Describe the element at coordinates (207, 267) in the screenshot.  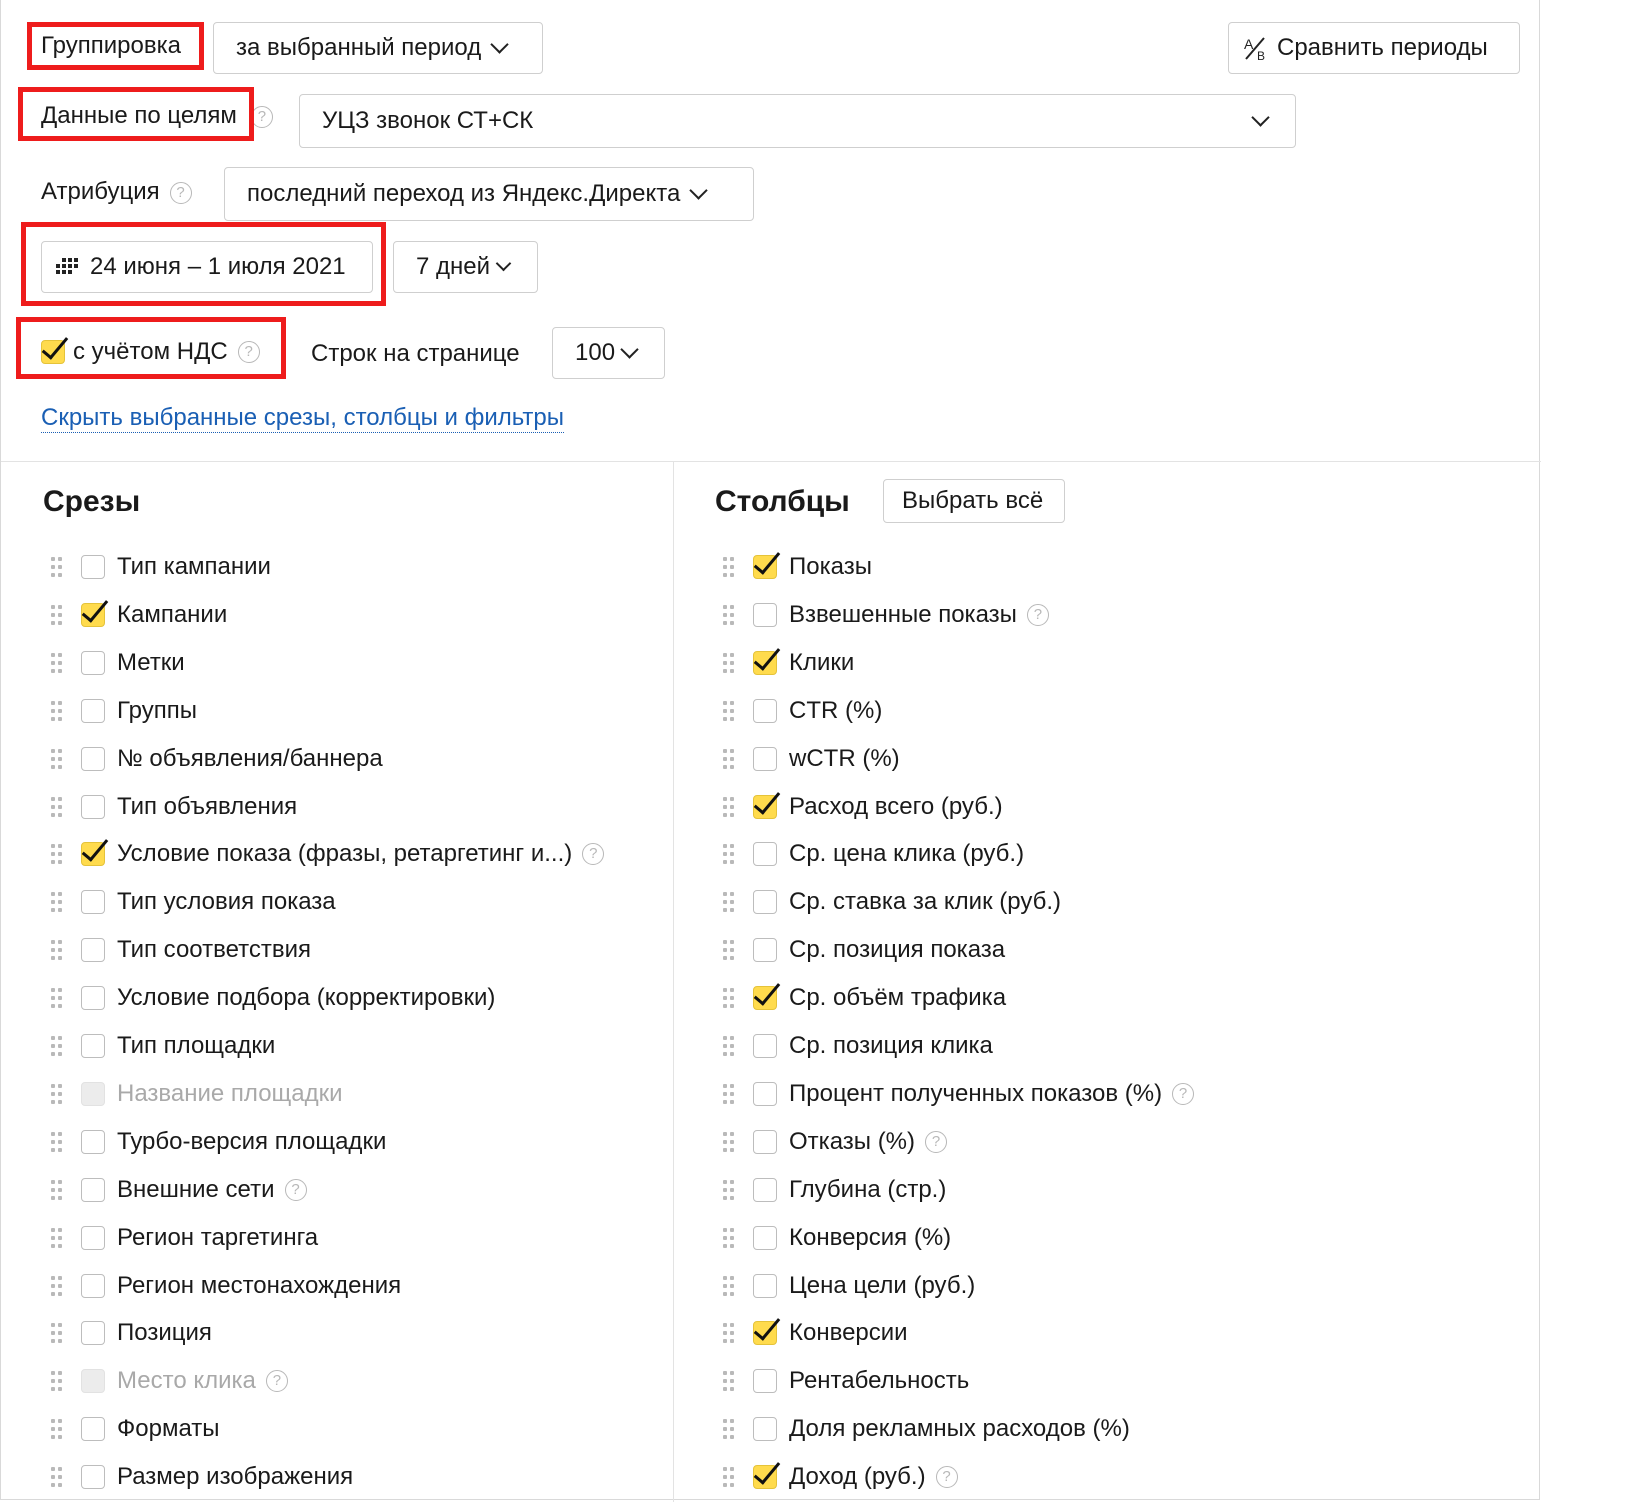
I see `date-range-picker: 24 июня – 1 июля 2021` at that location.